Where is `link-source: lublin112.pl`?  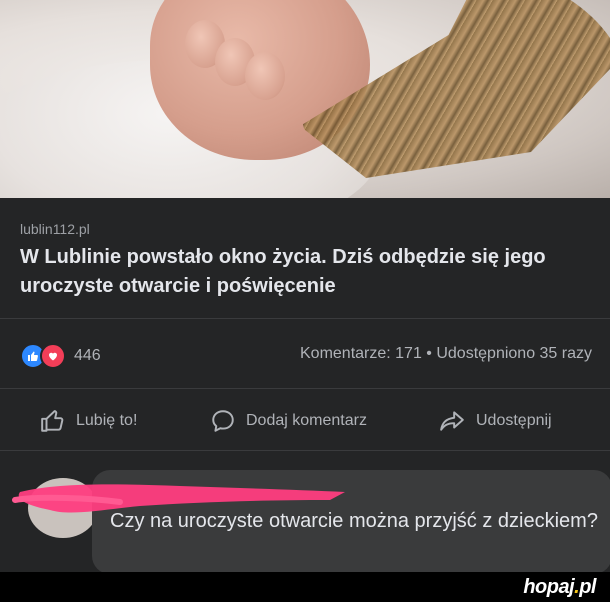
link-source: lublin112.pl is located at coordinates (55, 229).